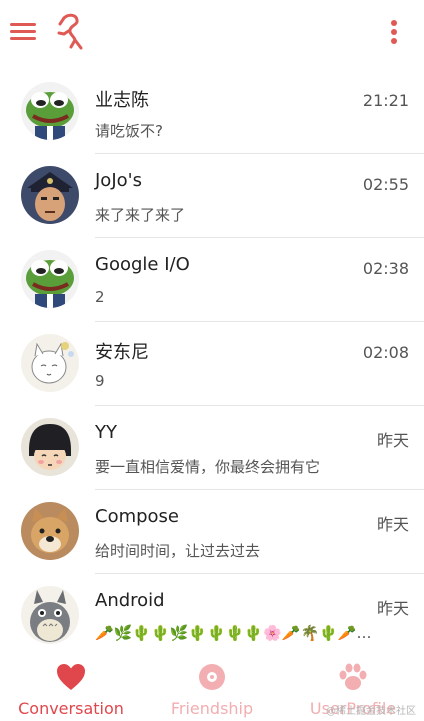 The image size is (424, 721). Describe the element at coordinates (212, 448) in the screenshot. I see `conversation-item: YY 昨天 要一直相信爱情，你最终会拥有它` at that location.